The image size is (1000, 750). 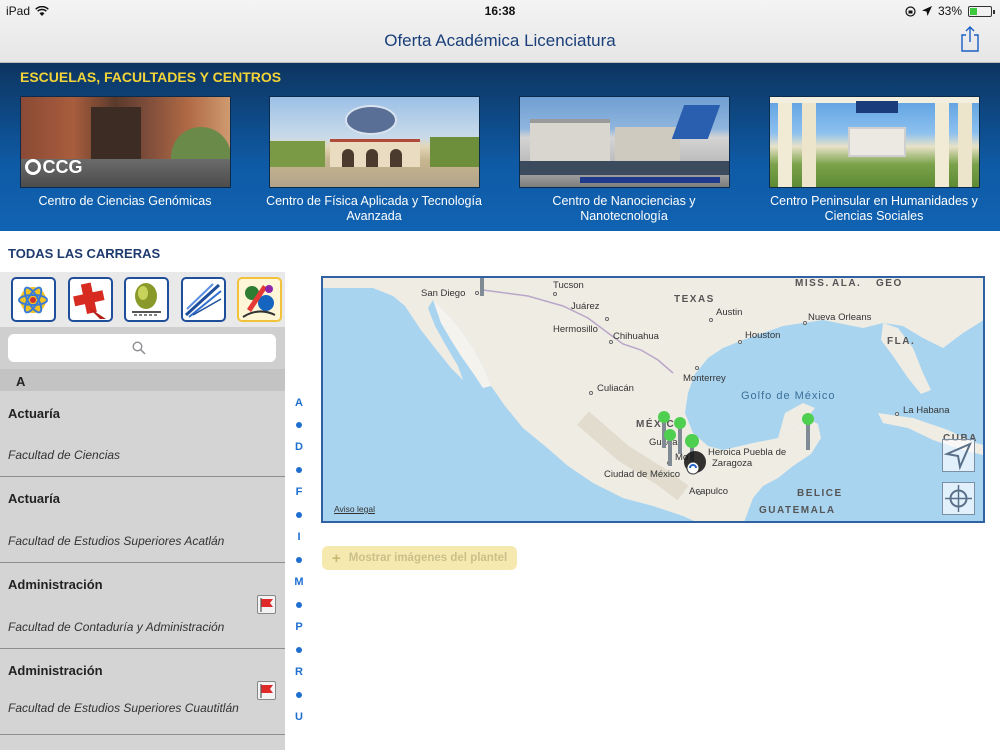 What do you see at coordinates (694, 299) in the screenshot?
I see `map-label: TEXAS` at bounding box center [694, 299].